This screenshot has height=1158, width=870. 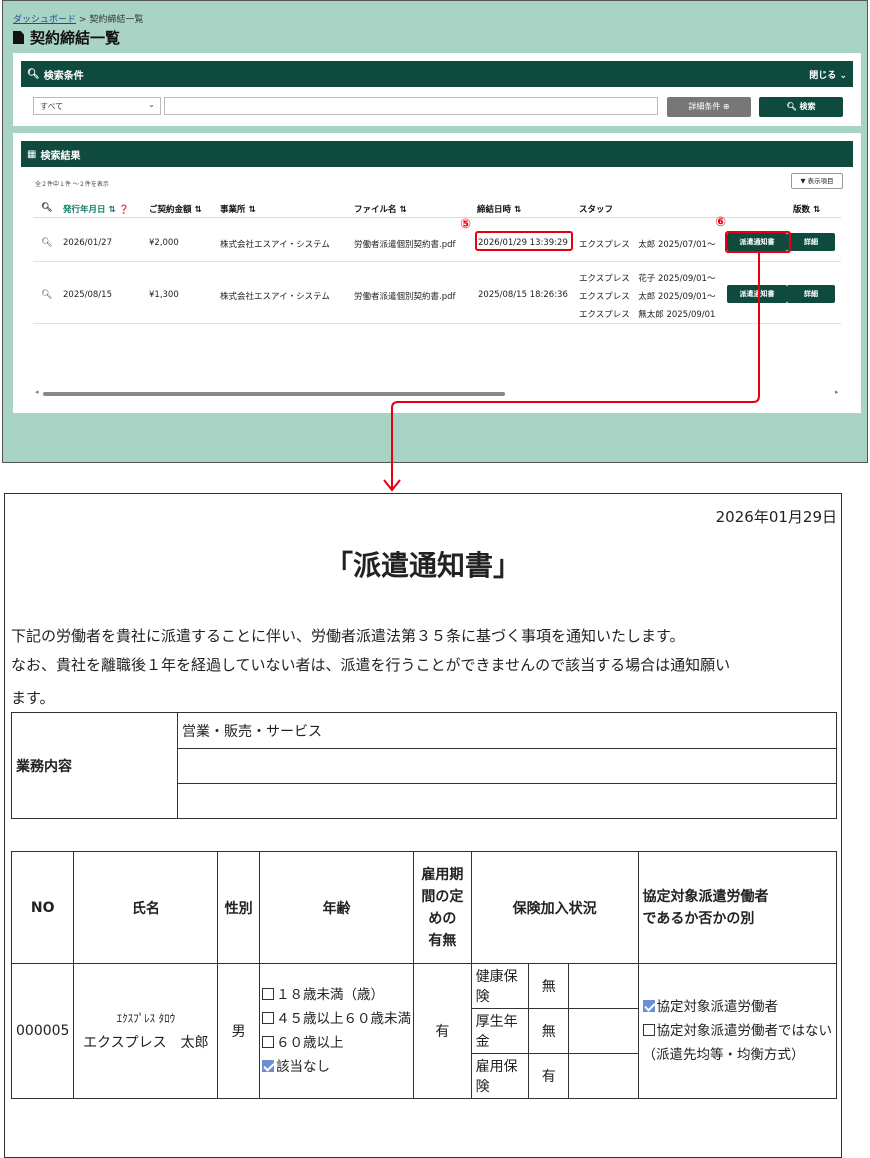 I want to click on insurance-name: 健康保険, so click(x=500, y=986).